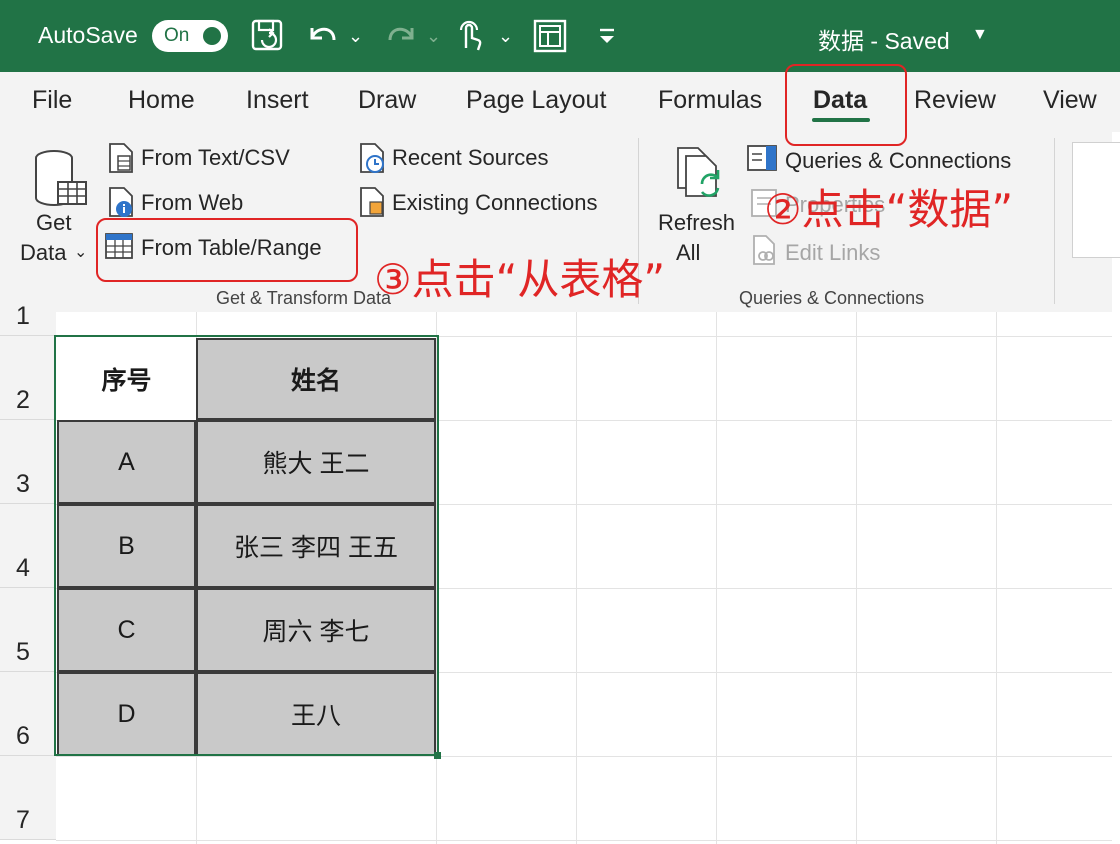  I want to click on undo-icon, so click(322, 36).